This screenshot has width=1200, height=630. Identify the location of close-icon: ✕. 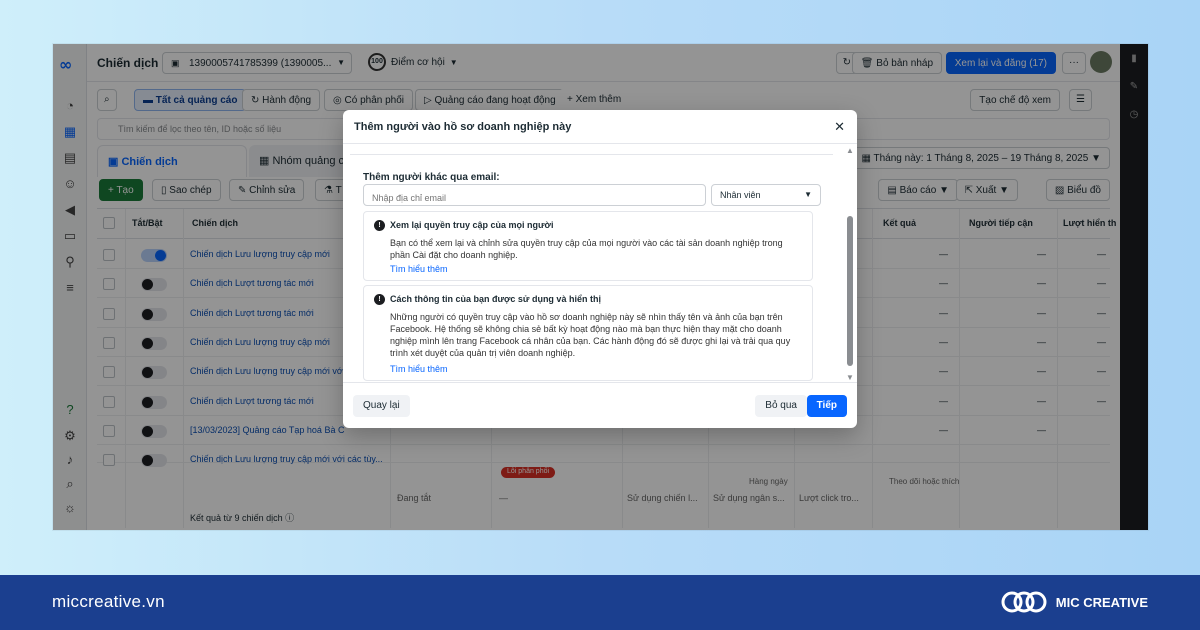
(839, 127).